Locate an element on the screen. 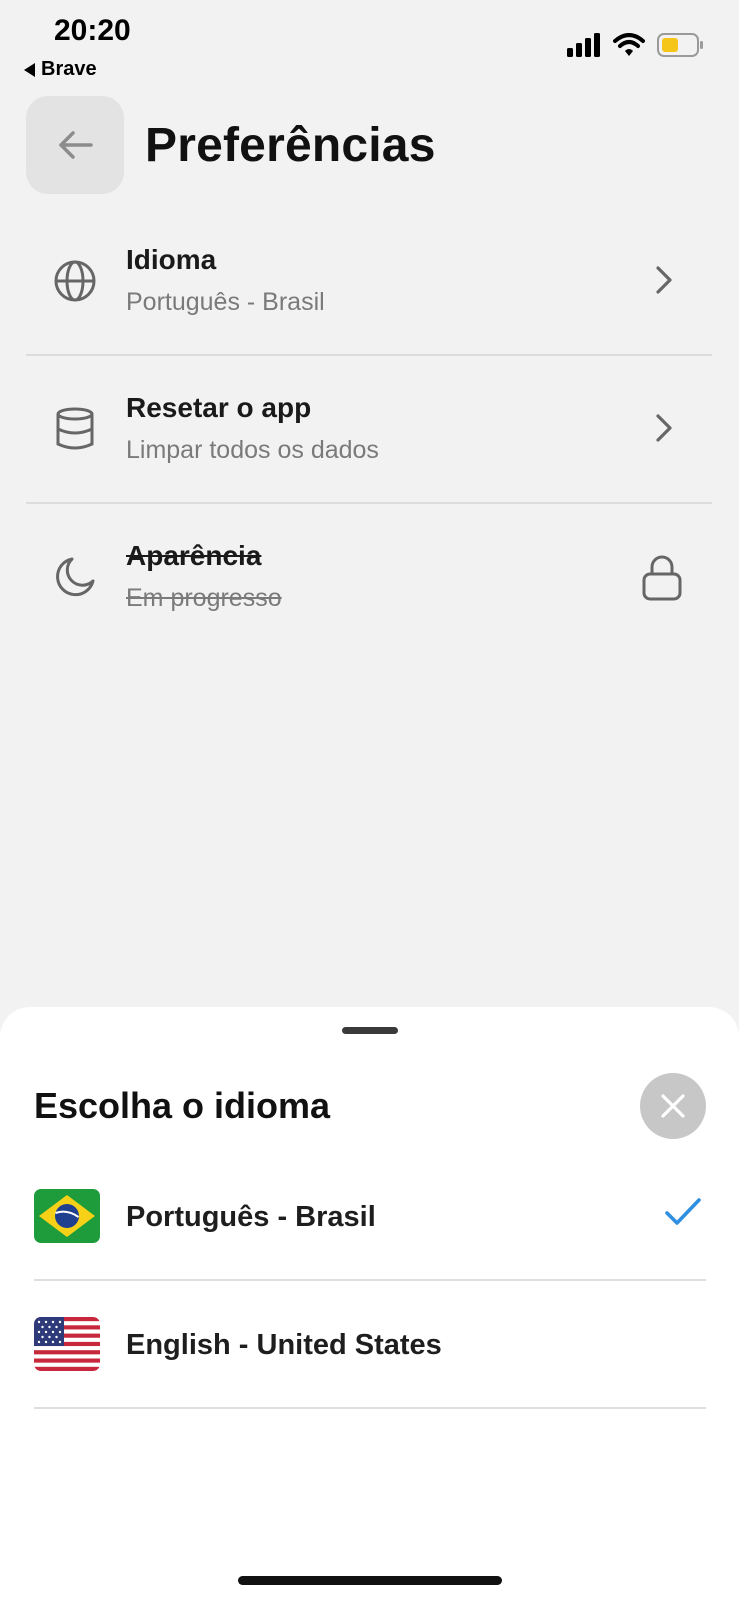 This screenshot has width=739, height=1600. language-label: Português - Brasil is located at coordinates (251, 1217).